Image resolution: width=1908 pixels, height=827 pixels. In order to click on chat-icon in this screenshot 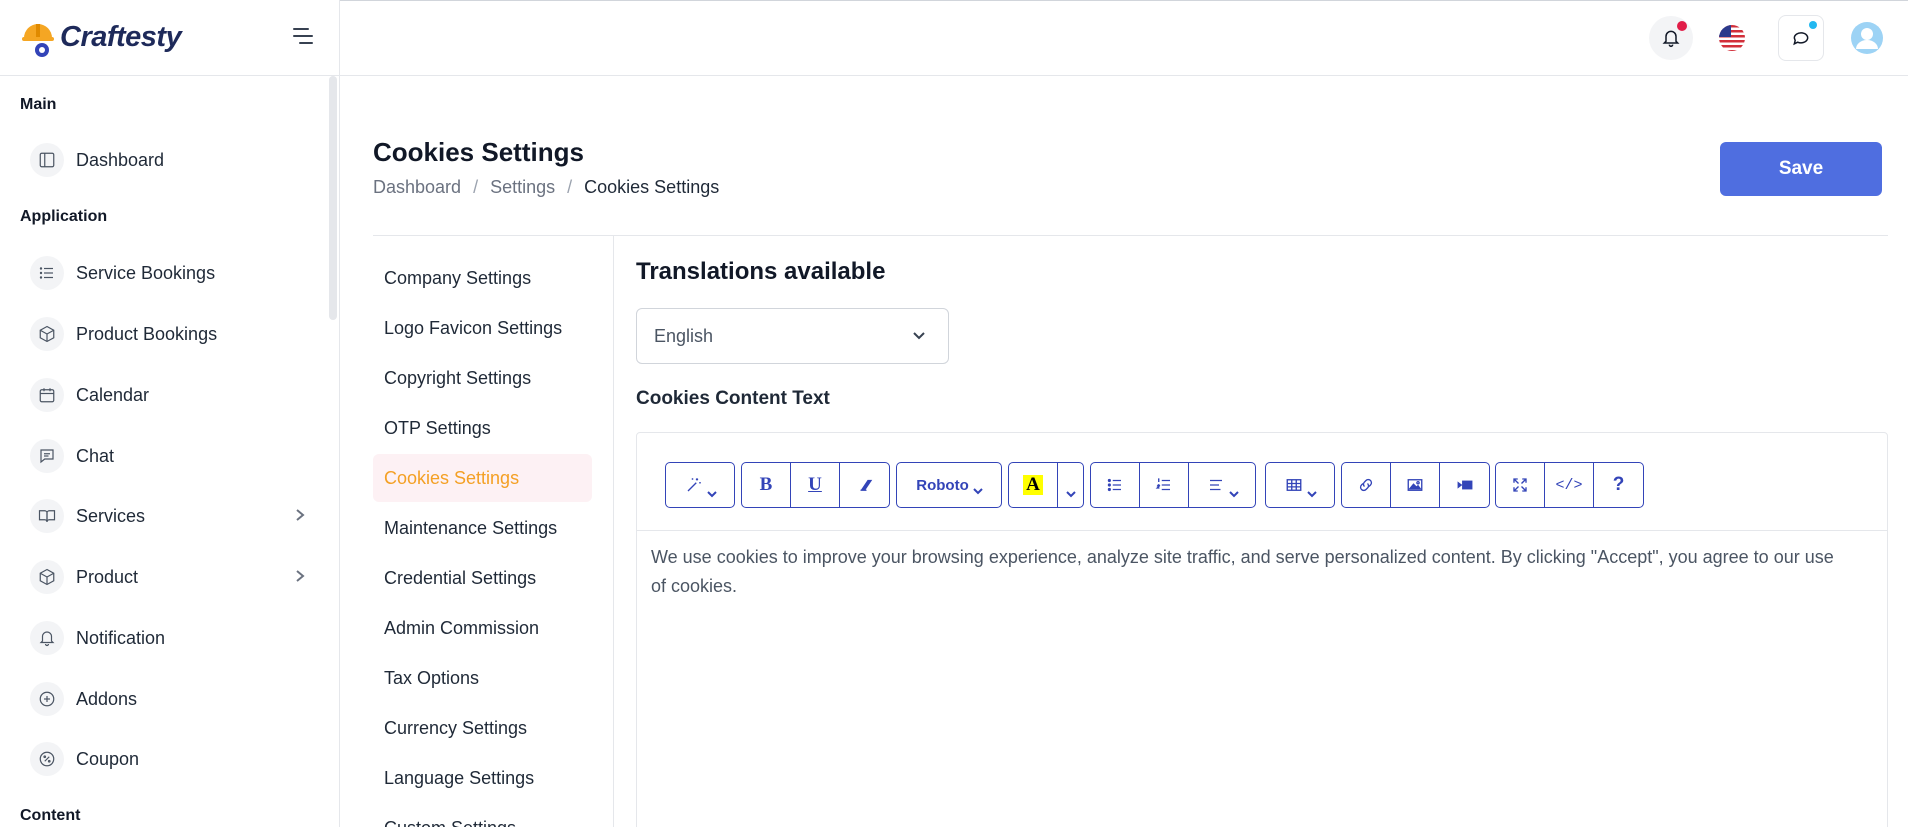, I will do `click(47, 456)`.